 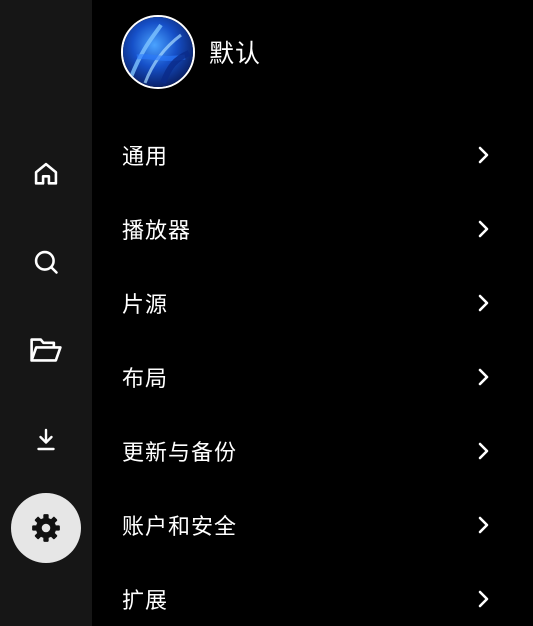 What do you see at coordinates (312, 303) in the screenshot?
I see `settings-item-sources: 片源` at bounding box center [312, 303].